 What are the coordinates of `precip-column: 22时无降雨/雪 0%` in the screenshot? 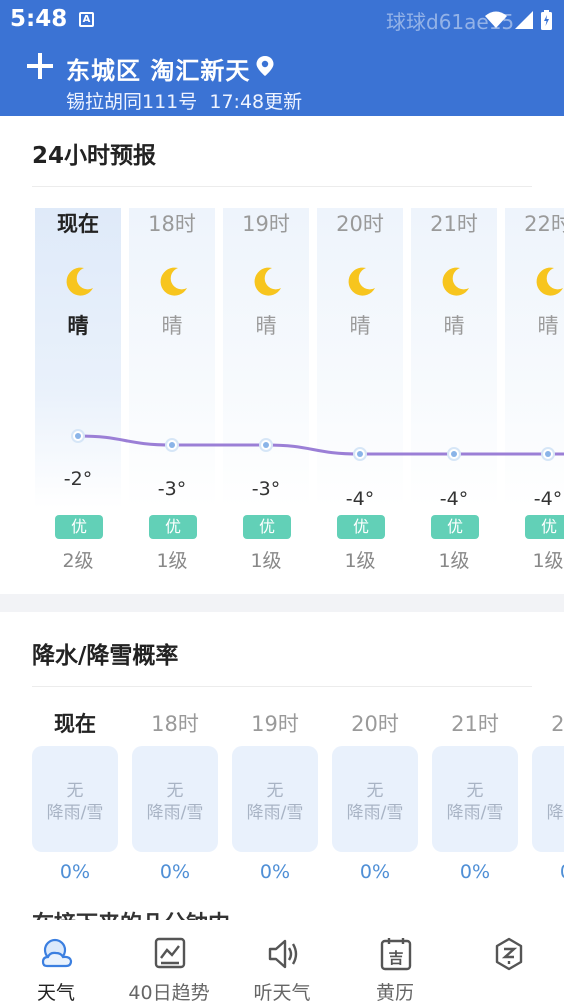 It's located at (548, 808).